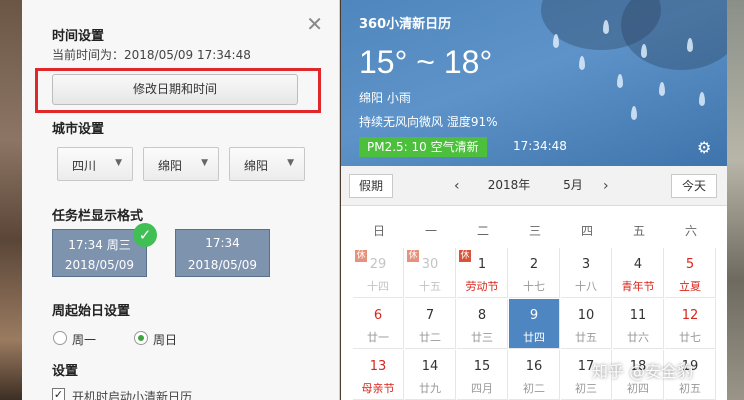  Describe the element at coordinates (482, 315) in the screenshot. I see `day-number: 8` at that location.